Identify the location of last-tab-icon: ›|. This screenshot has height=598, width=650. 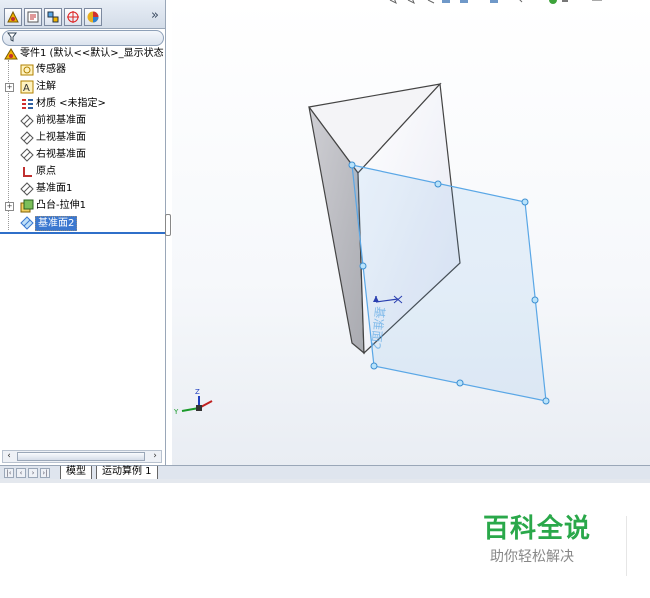
(45, 473).